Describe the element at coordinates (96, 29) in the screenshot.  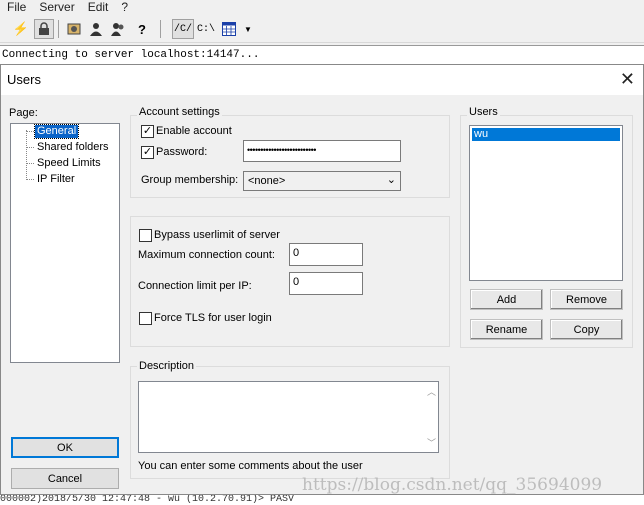
I see `users-icon` at that location.